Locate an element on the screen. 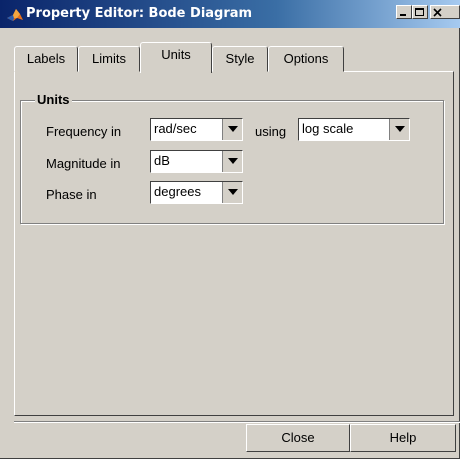  close-window-button is located at coordinates (445, 12).